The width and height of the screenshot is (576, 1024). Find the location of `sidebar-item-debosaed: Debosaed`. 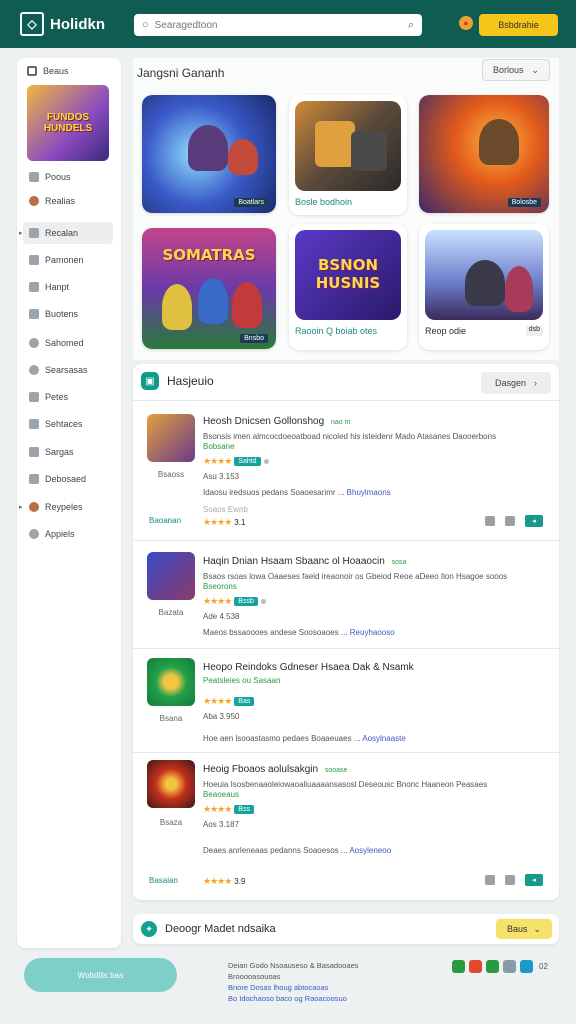

sidebar-item-debosaed: Debosaed is located at coordinates (68, 479).